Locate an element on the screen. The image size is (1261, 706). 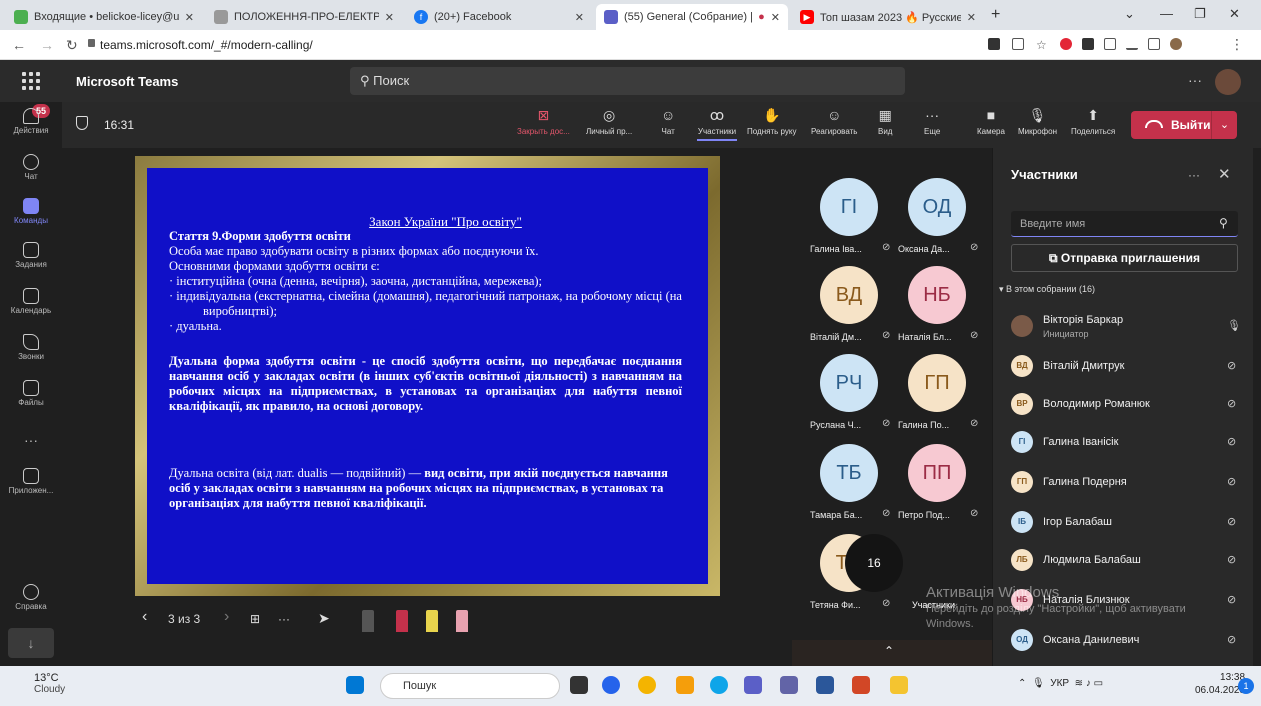
new-tab-button: + is located at coordinates (995, 15).